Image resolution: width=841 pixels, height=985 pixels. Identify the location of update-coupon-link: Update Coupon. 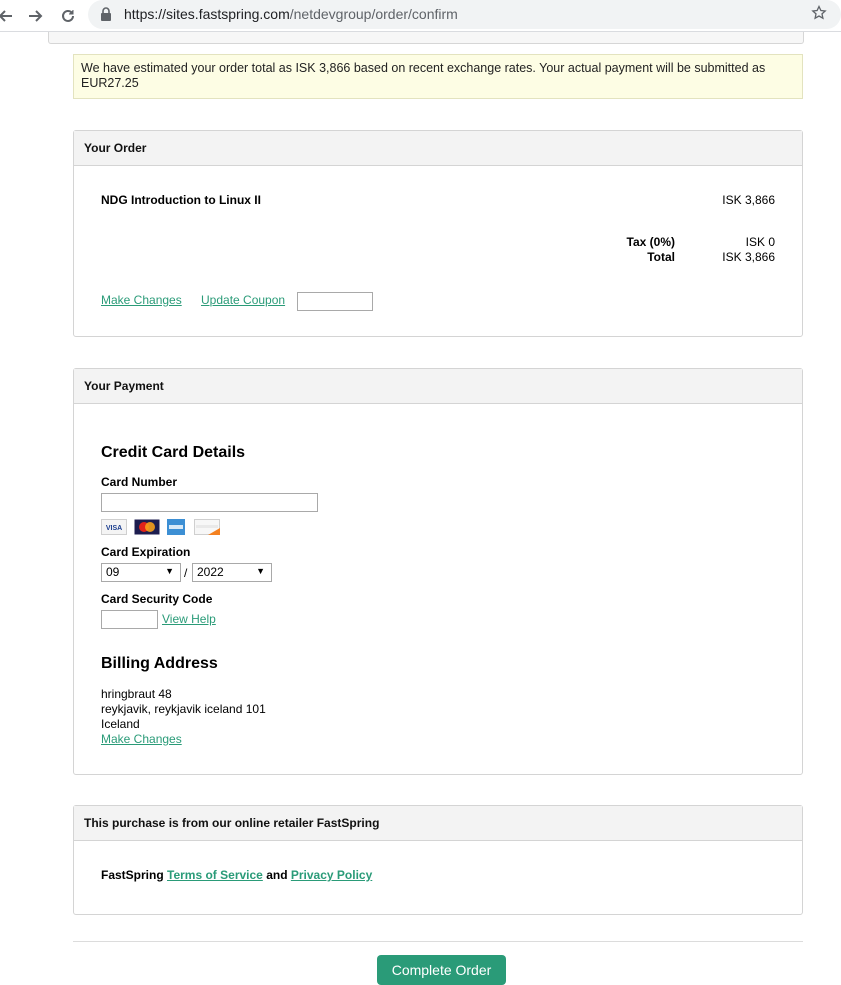
(243, 300).